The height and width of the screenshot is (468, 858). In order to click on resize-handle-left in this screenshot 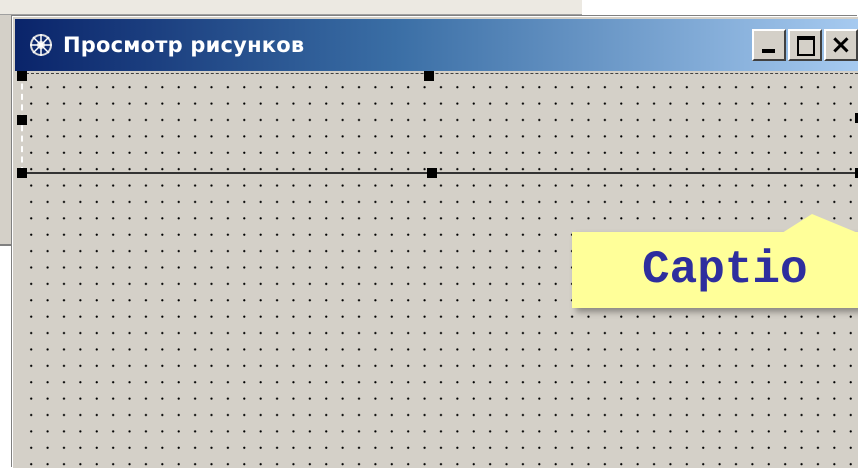, I will do `click(22, 120)`.